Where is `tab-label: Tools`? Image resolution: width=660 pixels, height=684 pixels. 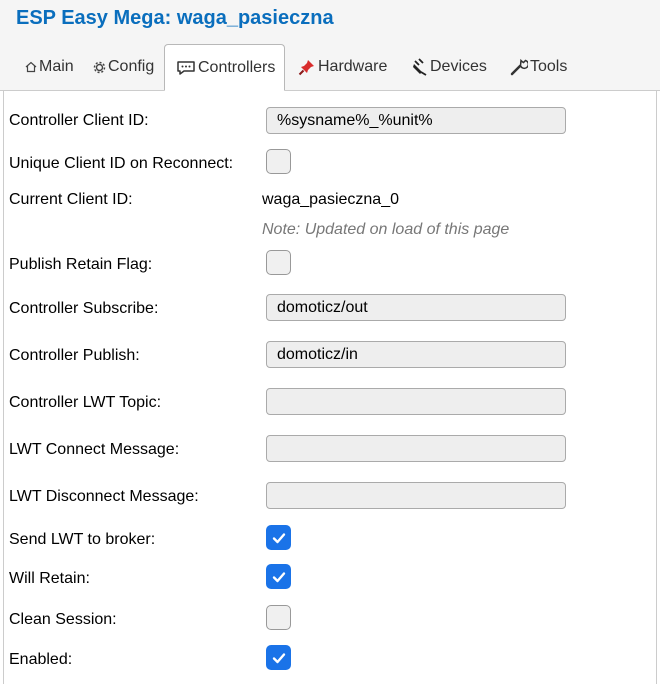
tab-label: Tools is located at coordinates (549, 66).